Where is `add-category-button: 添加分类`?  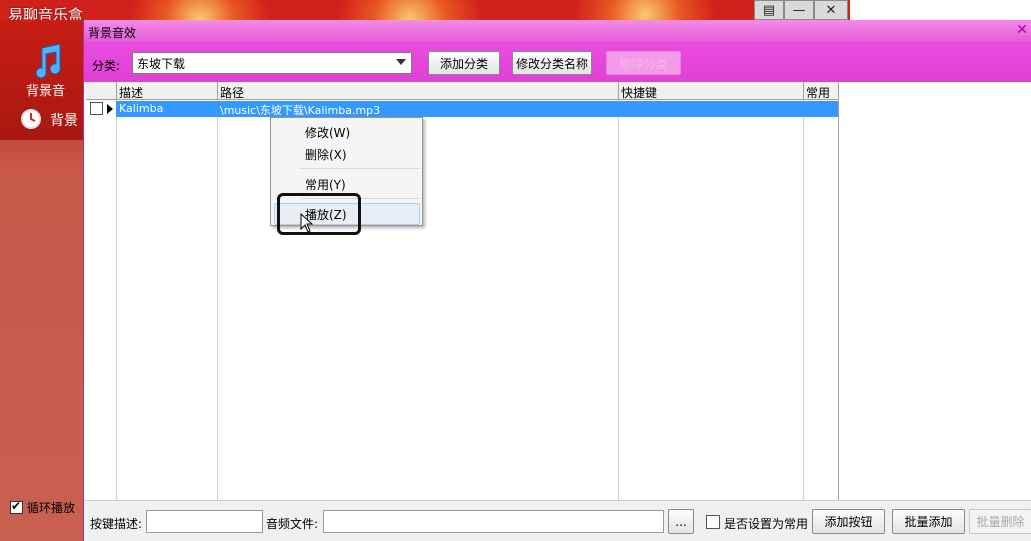 add-category-button: 添加分类 is located at coordinates (464, 63).